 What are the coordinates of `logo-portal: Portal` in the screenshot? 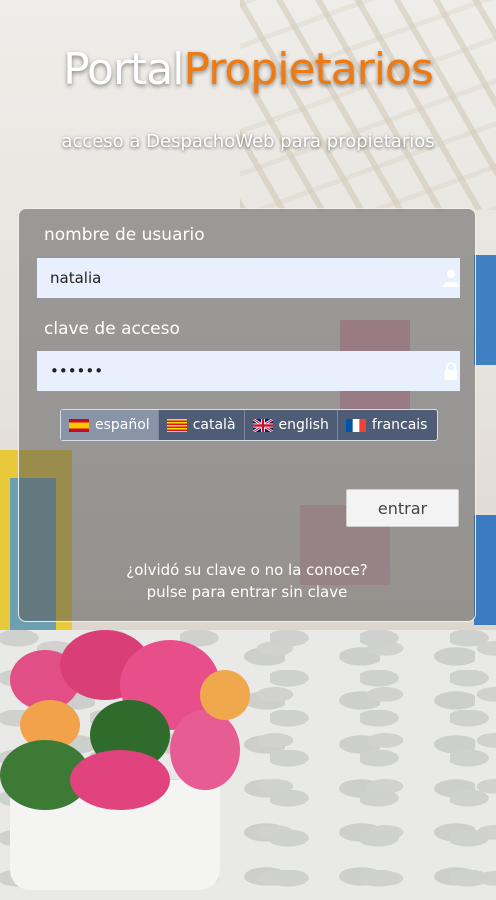 It's located at (123, 69).